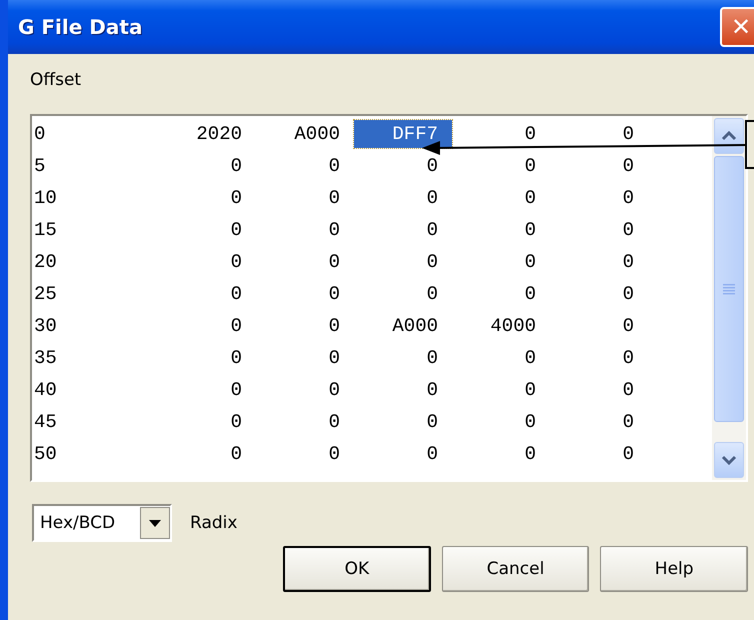 The width and height of the screenshot is (754, 620). What do you see at coordinates (102, 523) in the screenshot?
I see `radix-dropdown: Hex/BCD` at bounding box center [102, 523].